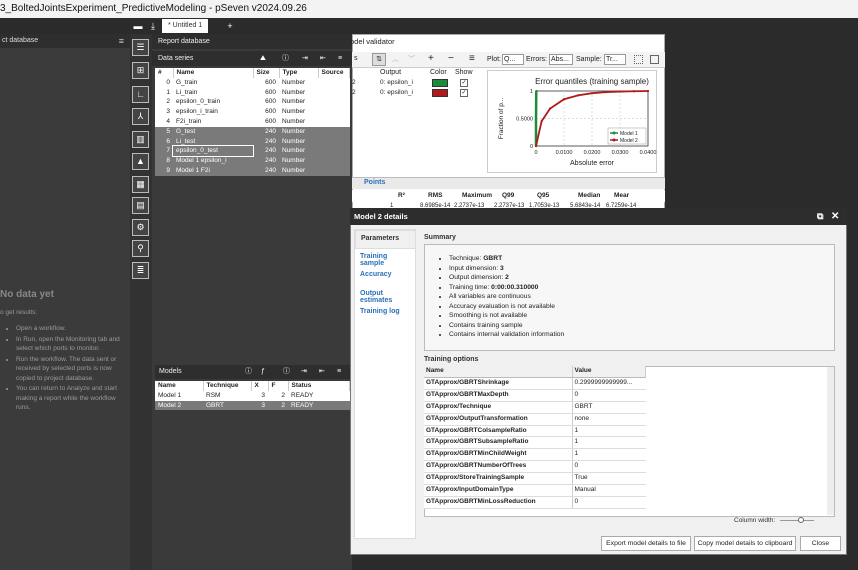 The width and height of the screenshot is (858, 570). What do you see at coordinates (140, 70) in the screenshot?
I see `tree-icon: ⊞` at bounding box center [140, 70].